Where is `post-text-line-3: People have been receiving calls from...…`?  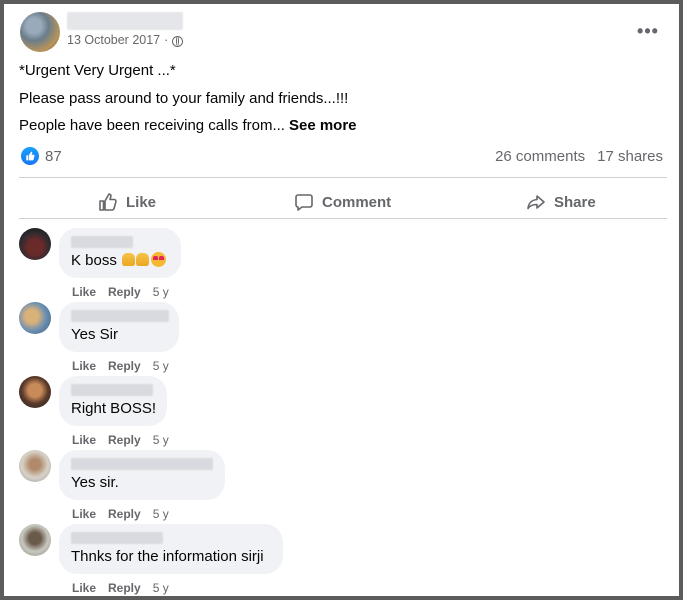
post-text-line-3: People have been receiving calls from...… is located at coordinates (188, 125).